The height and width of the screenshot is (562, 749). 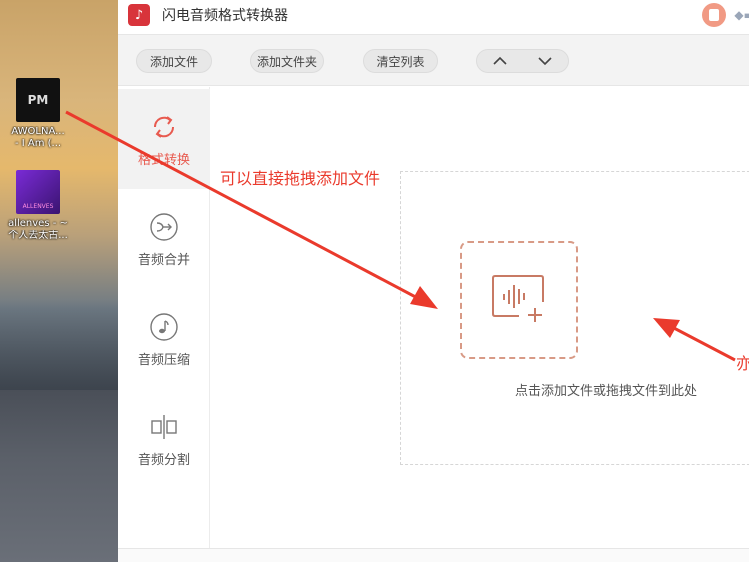 What do you see at coordinates (38, 223) in the screenshot?
I see `desktop-icon-label-line1: allenves - ~` at bounding box center [38, 223].